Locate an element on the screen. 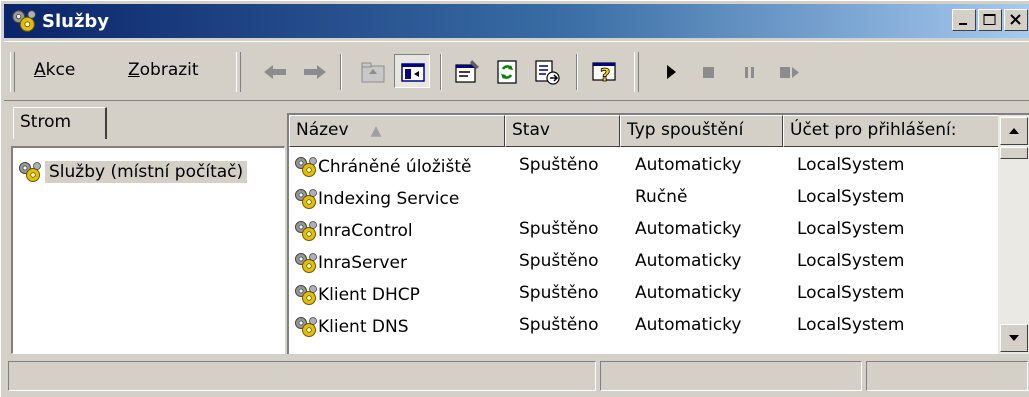  vertical-scrollbar is located at coordinates (1013, 234).